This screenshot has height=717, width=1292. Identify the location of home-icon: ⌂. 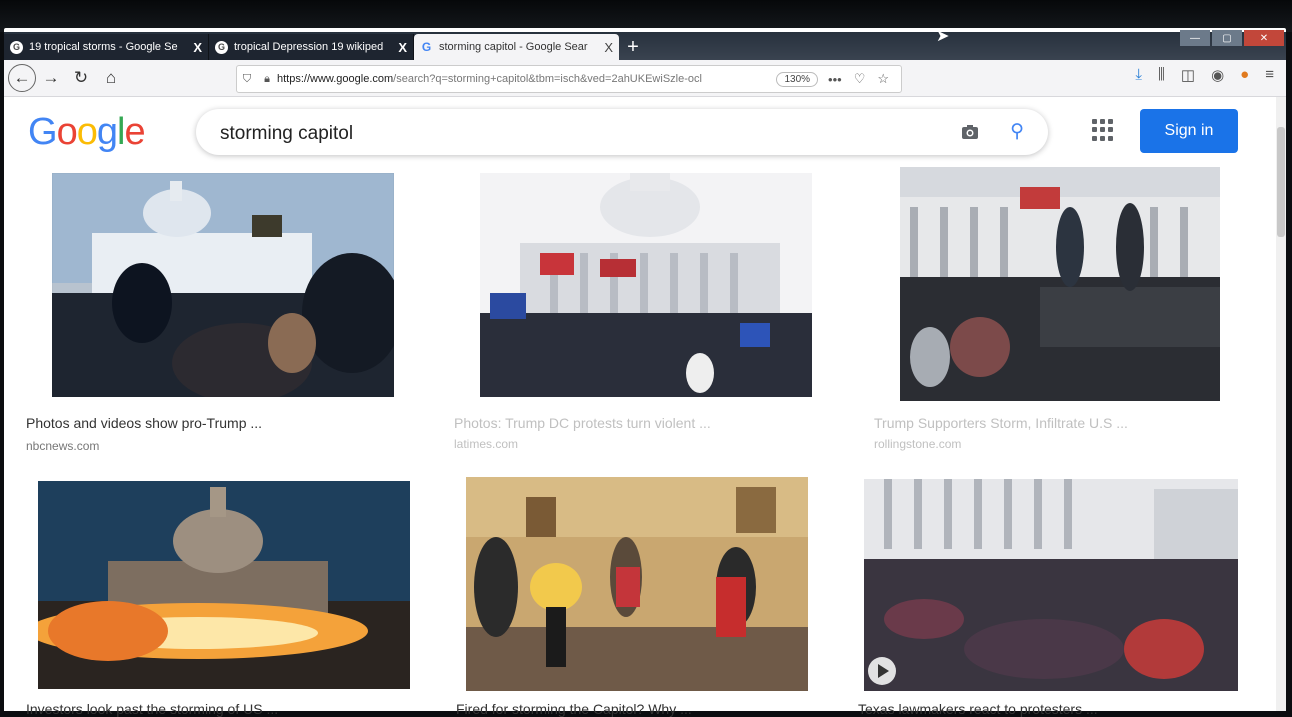
(111, 78).